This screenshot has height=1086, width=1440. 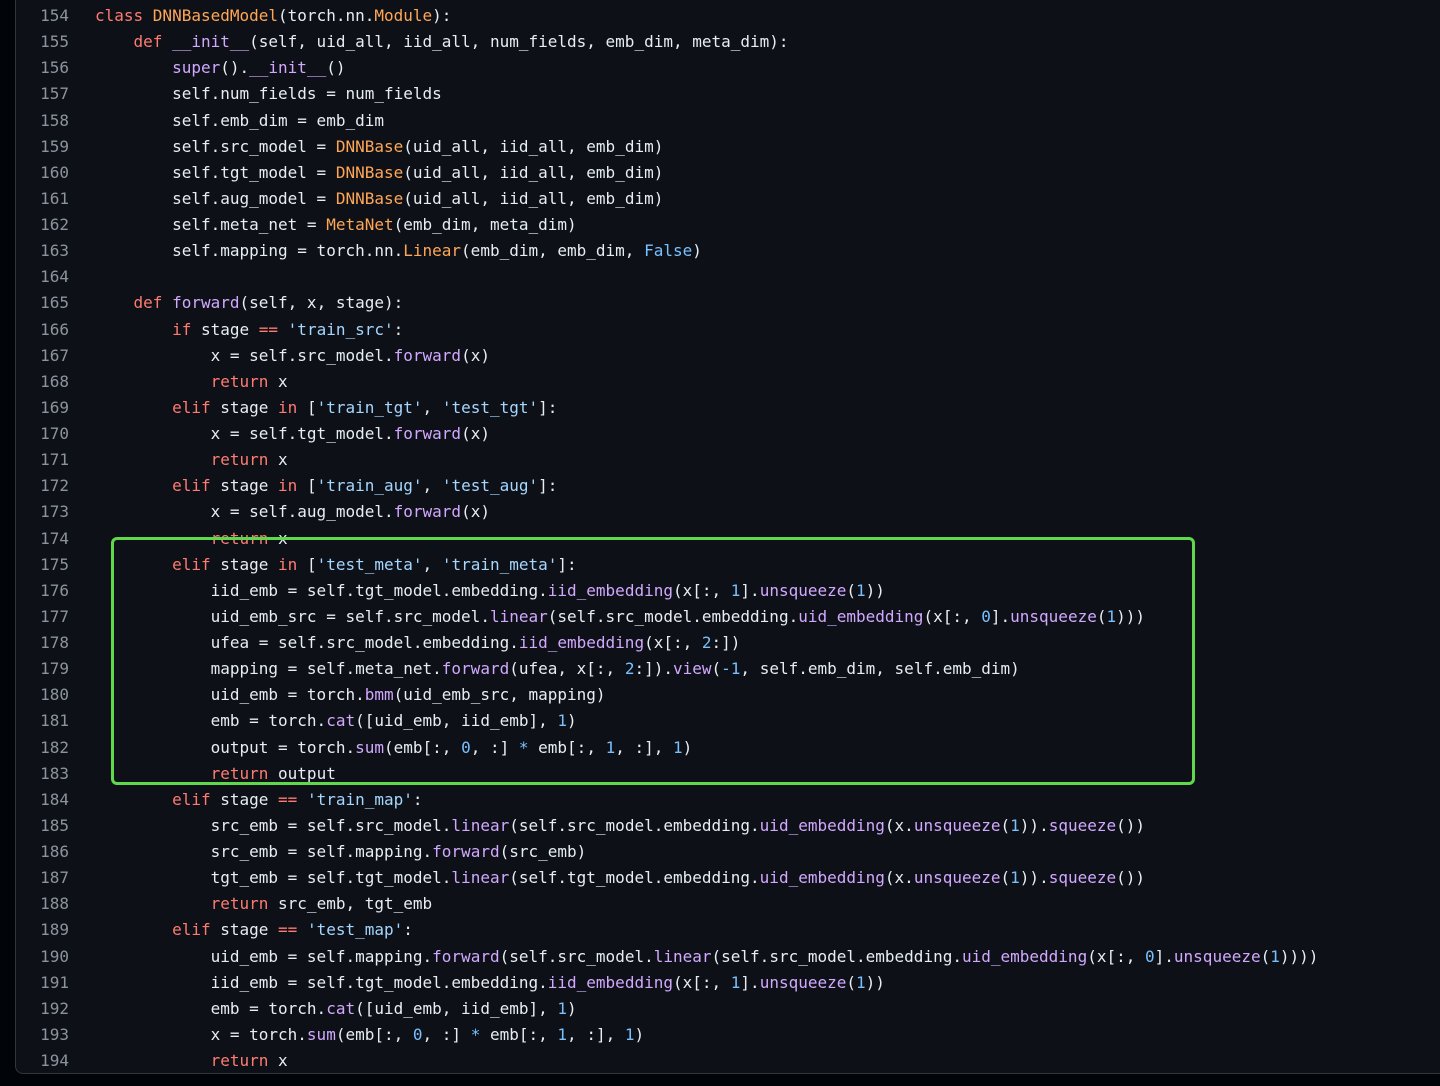 I want to click on line-number: 168, so click(x=42, y=382).